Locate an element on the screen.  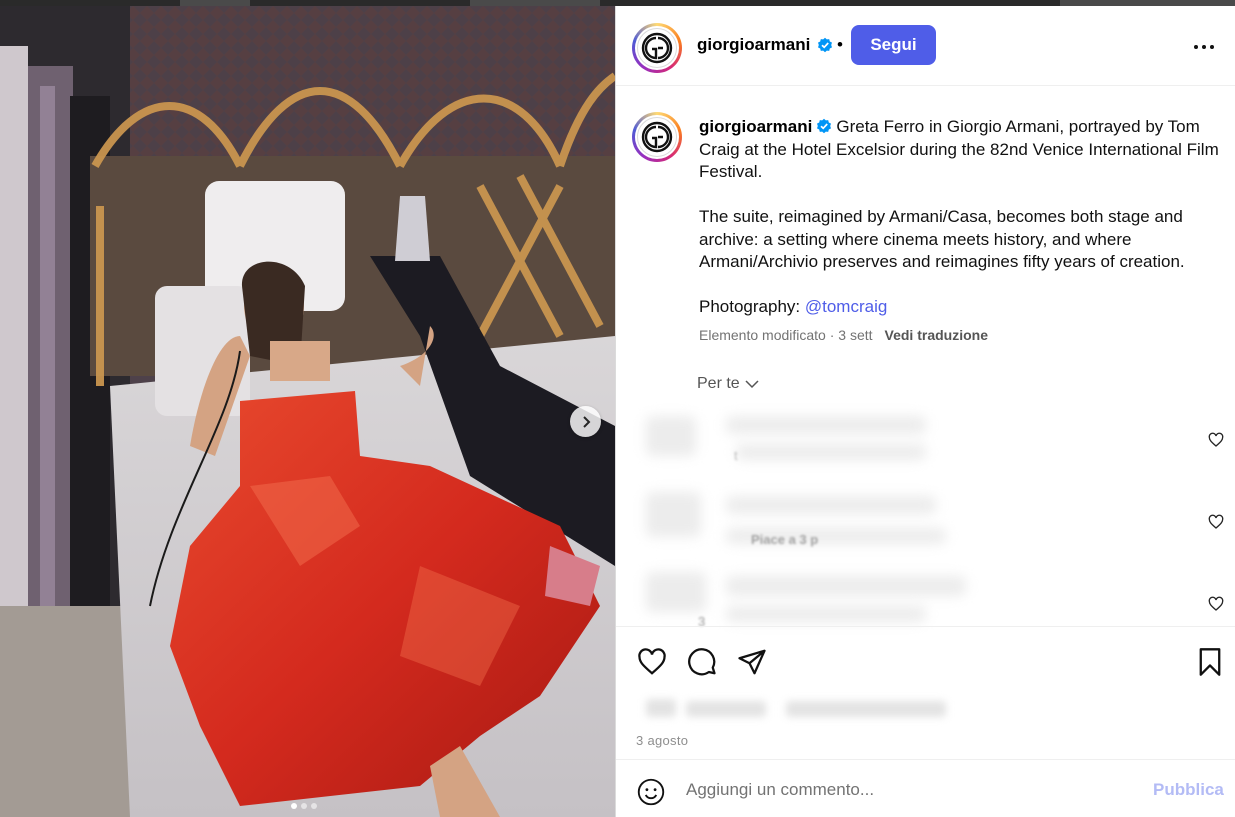
post-header: giorgioarmani • Segui is located at coordinates (925, 46).